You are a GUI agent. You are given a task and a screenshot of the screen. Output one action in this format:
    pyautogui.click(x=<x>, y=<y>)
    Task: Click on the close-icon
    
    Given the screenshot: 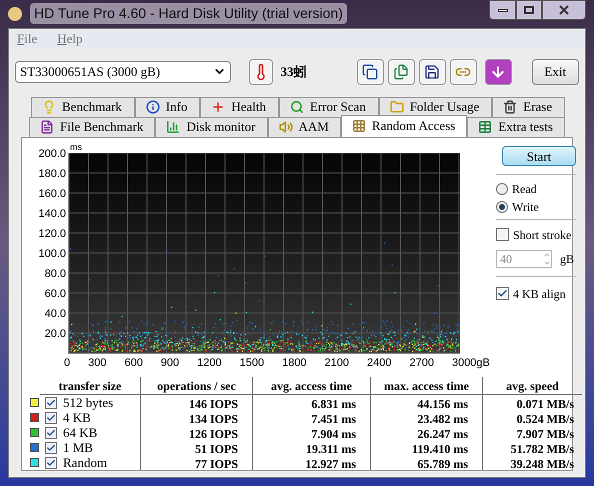 What is the action you would take?
    pyautogui.click(x=564, y=10)
    